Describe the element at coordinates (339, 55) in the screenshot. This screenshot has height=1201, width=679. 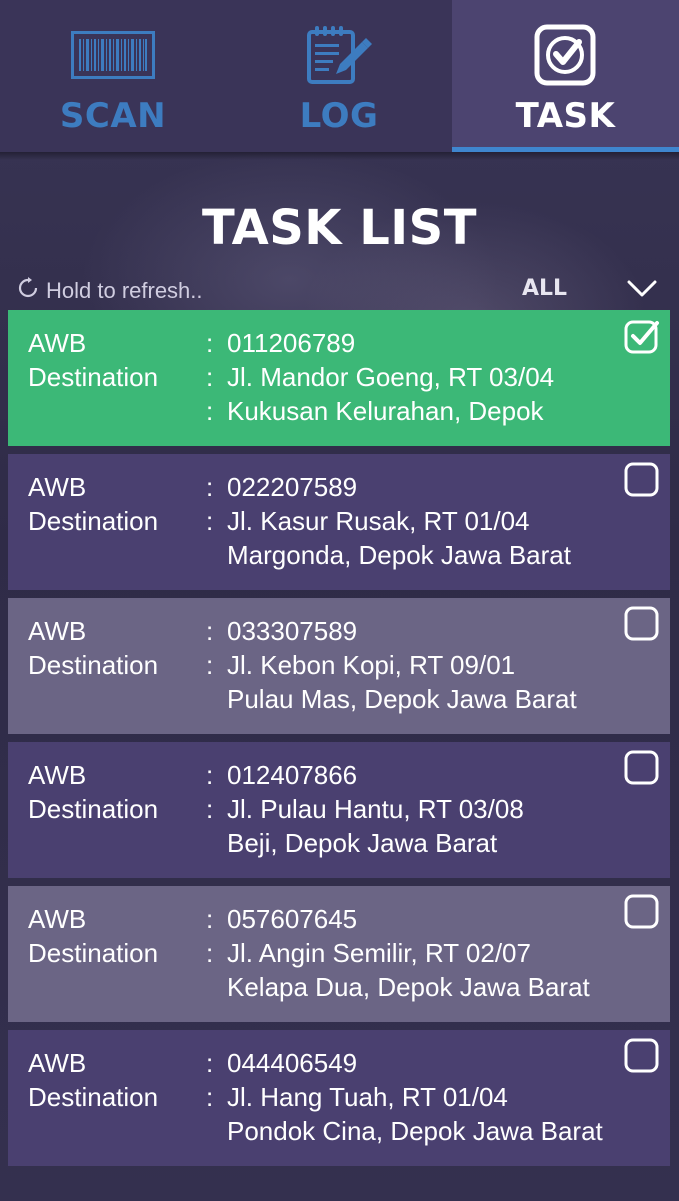
I see `notepad-pencil-icon` at that location.